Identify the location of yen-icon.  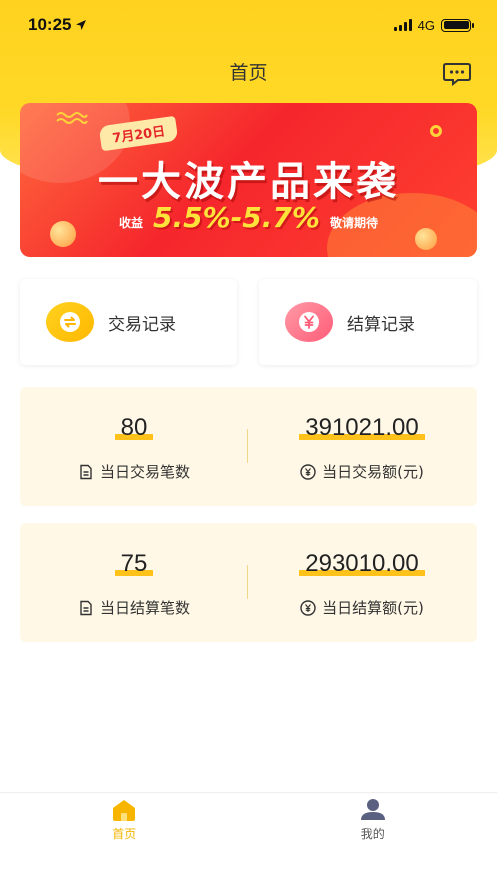
(309, 322).